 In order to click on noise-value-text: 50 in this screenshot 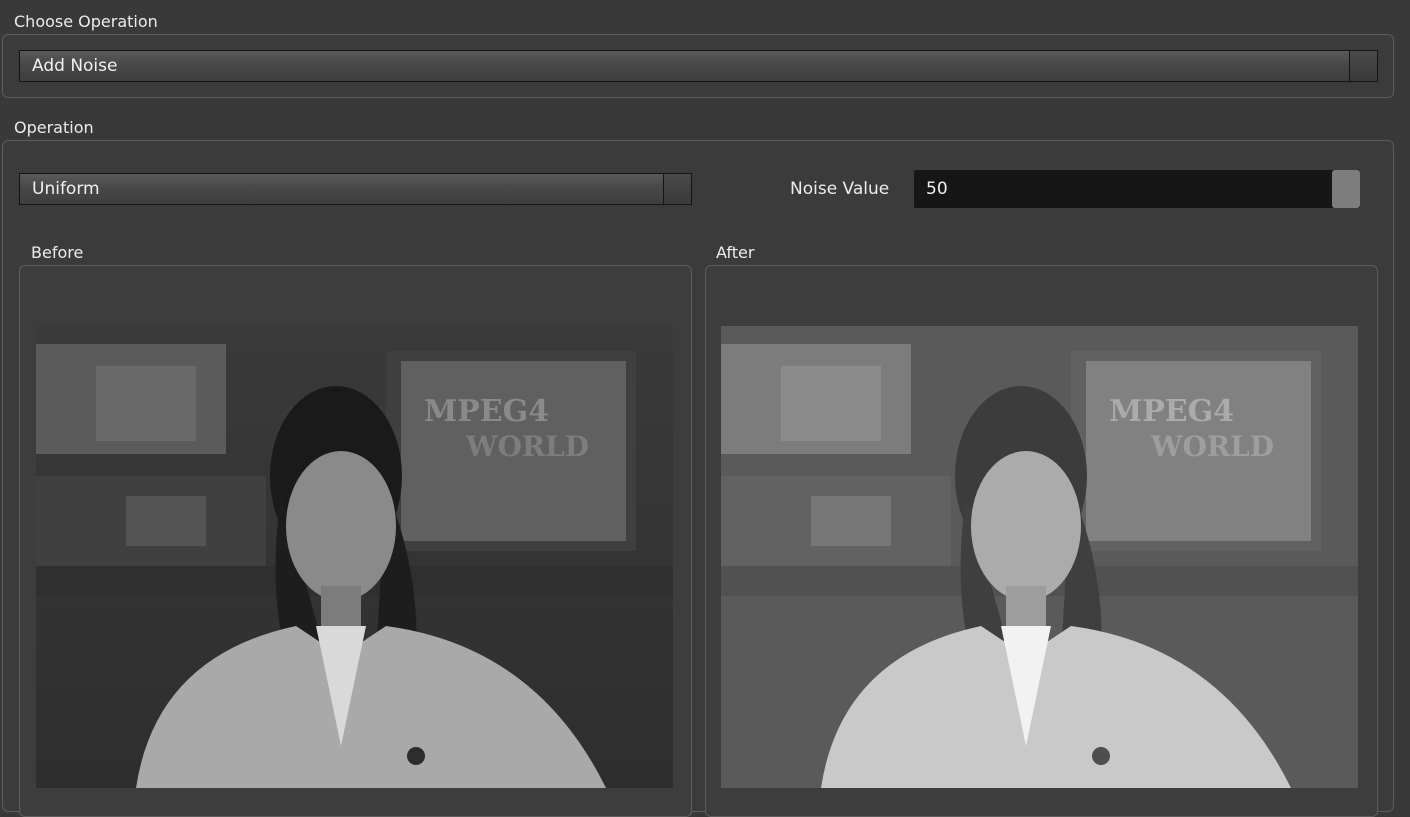, I will do `click(937, 189)`.